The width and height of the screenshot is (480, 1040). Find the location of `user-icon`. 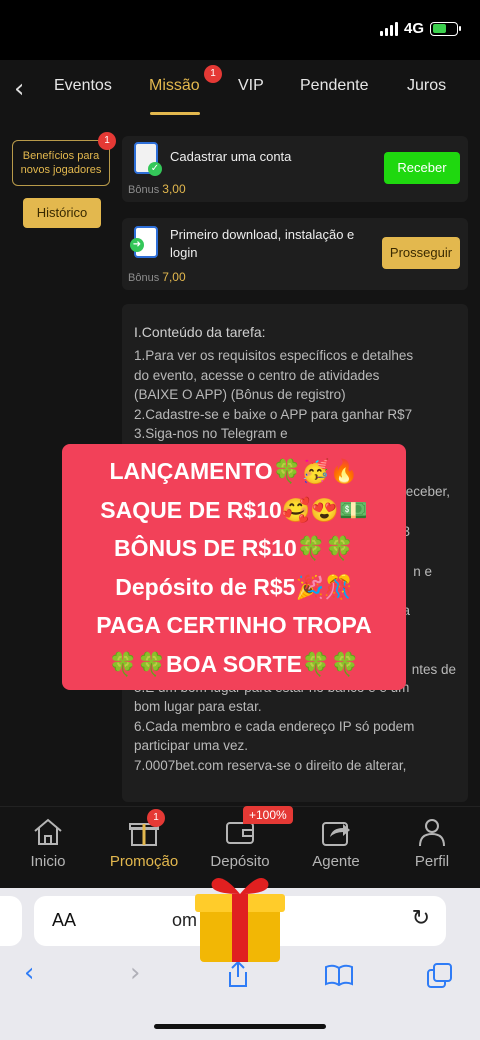

user-icon is located at coordinates (432, 833).